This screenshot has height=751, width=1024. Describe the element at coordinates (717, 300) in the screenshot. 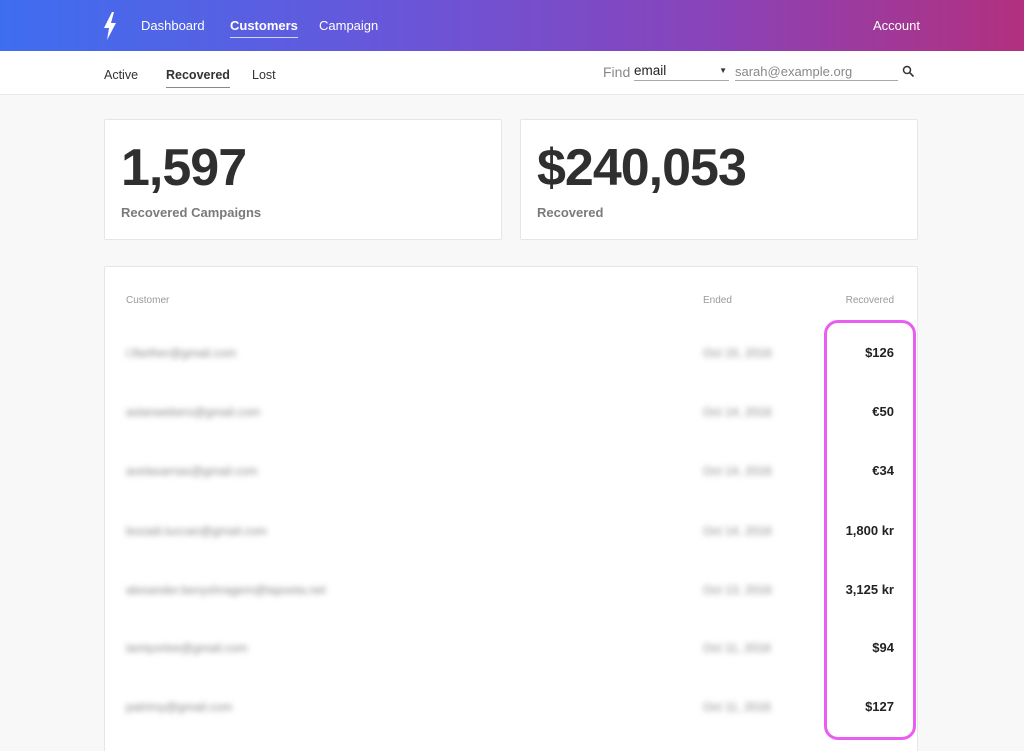

I see `column-header-ended: Ended` at that location.